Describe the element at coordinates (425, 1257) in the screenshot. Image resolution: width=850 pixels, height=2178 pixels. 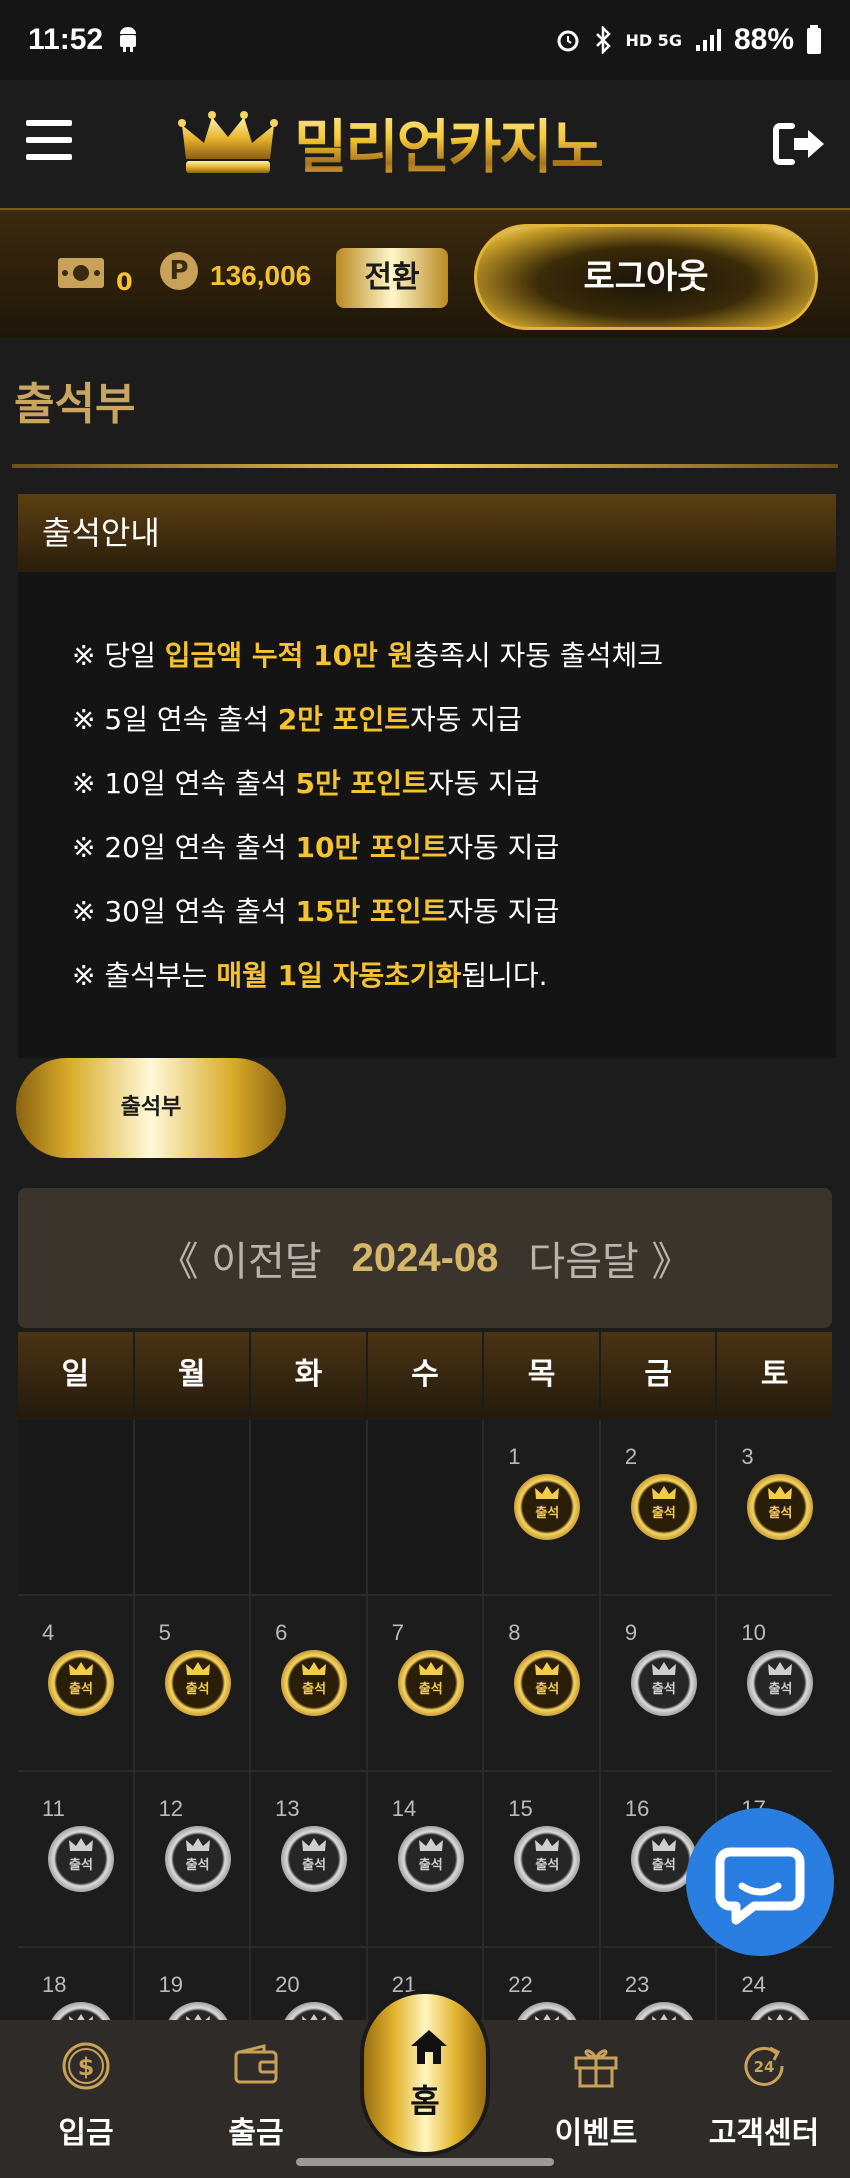
I see `current-month: 2024-08` at that location.